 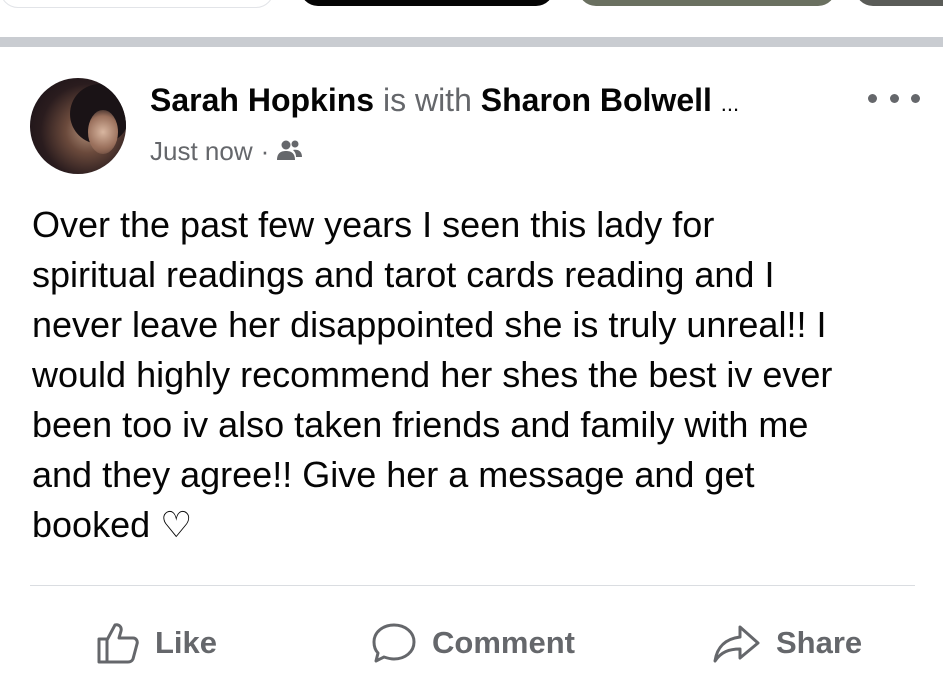 I want to click on author-name: Sarah Hopkins, so click(x=262, y=100).